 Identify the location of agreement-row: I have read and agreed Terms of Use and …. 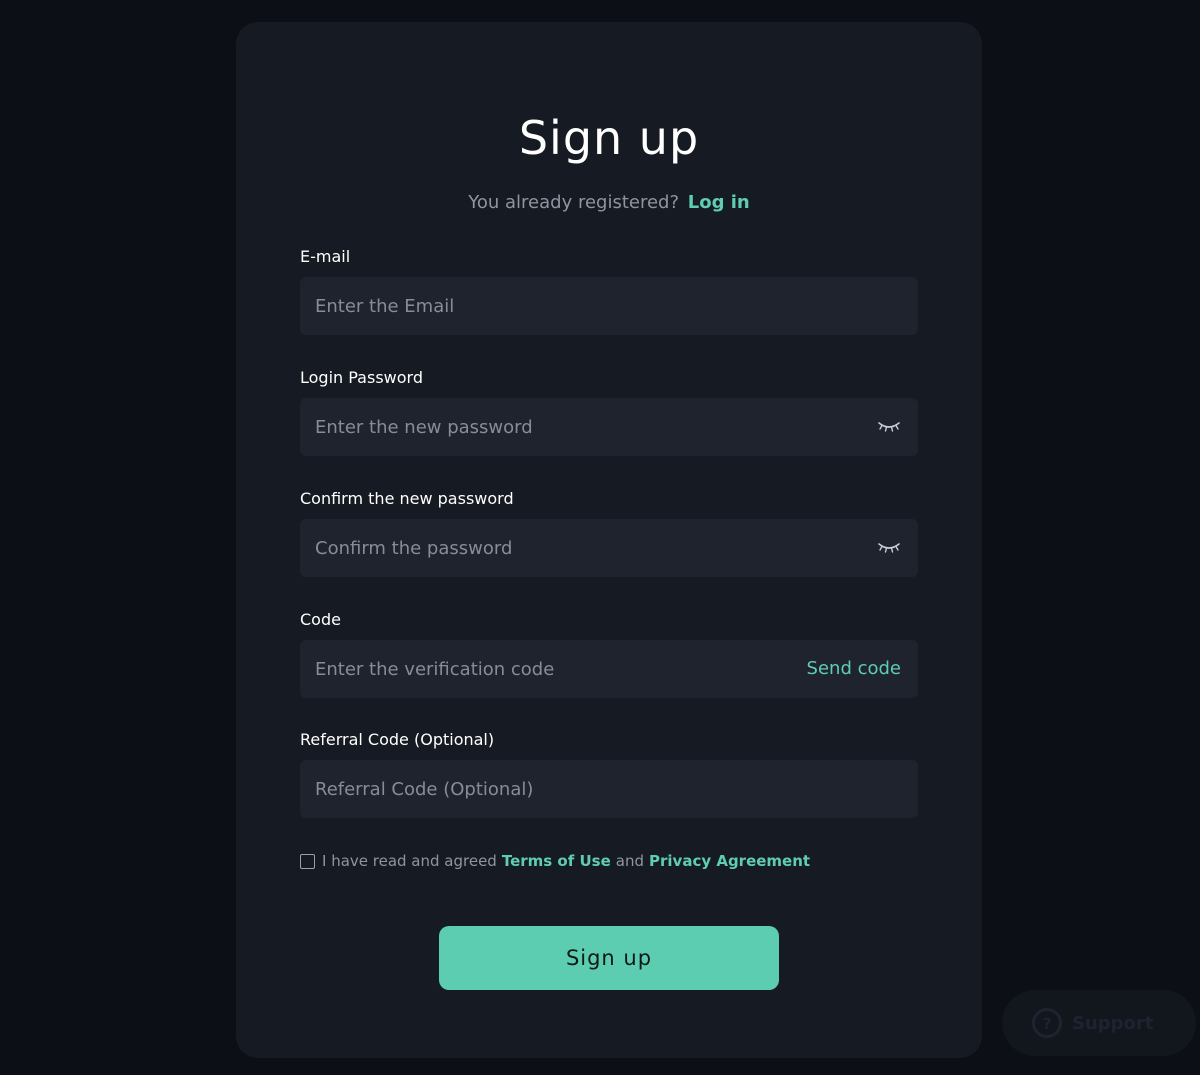
(557, 861).